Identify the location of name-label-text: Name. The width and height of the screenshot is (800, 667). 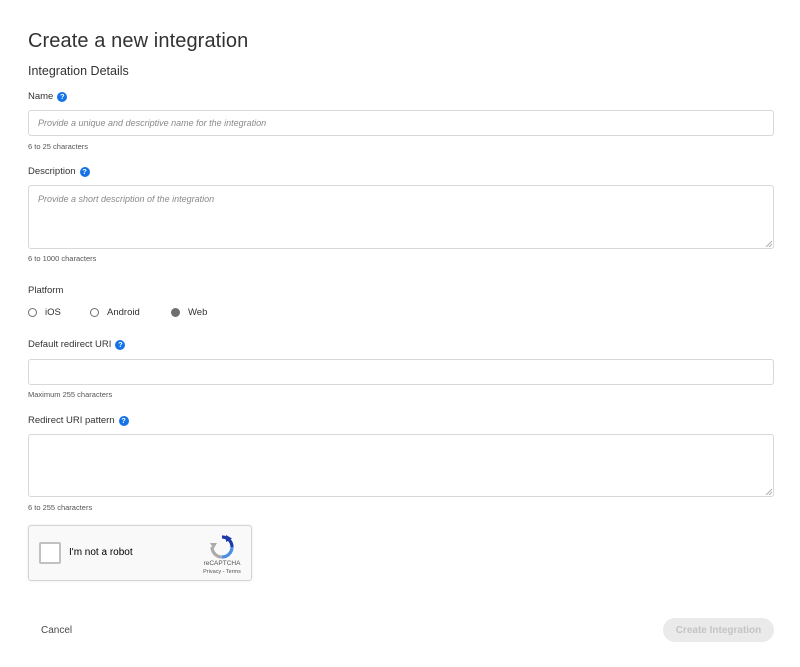
(41, 96).